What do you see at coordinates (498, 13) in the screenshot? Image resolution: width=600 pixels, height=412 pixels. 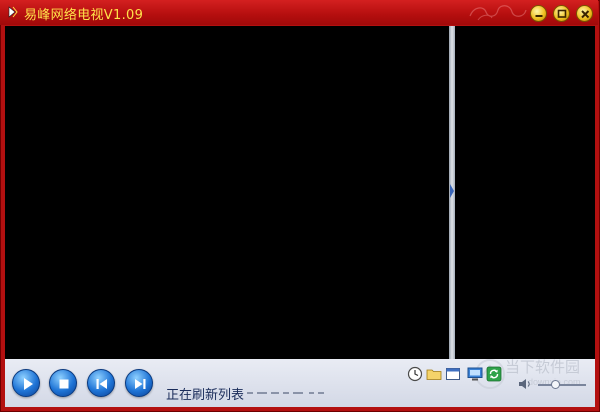 I see `cloud-ornament-icon` at bounding box center [498, 13].